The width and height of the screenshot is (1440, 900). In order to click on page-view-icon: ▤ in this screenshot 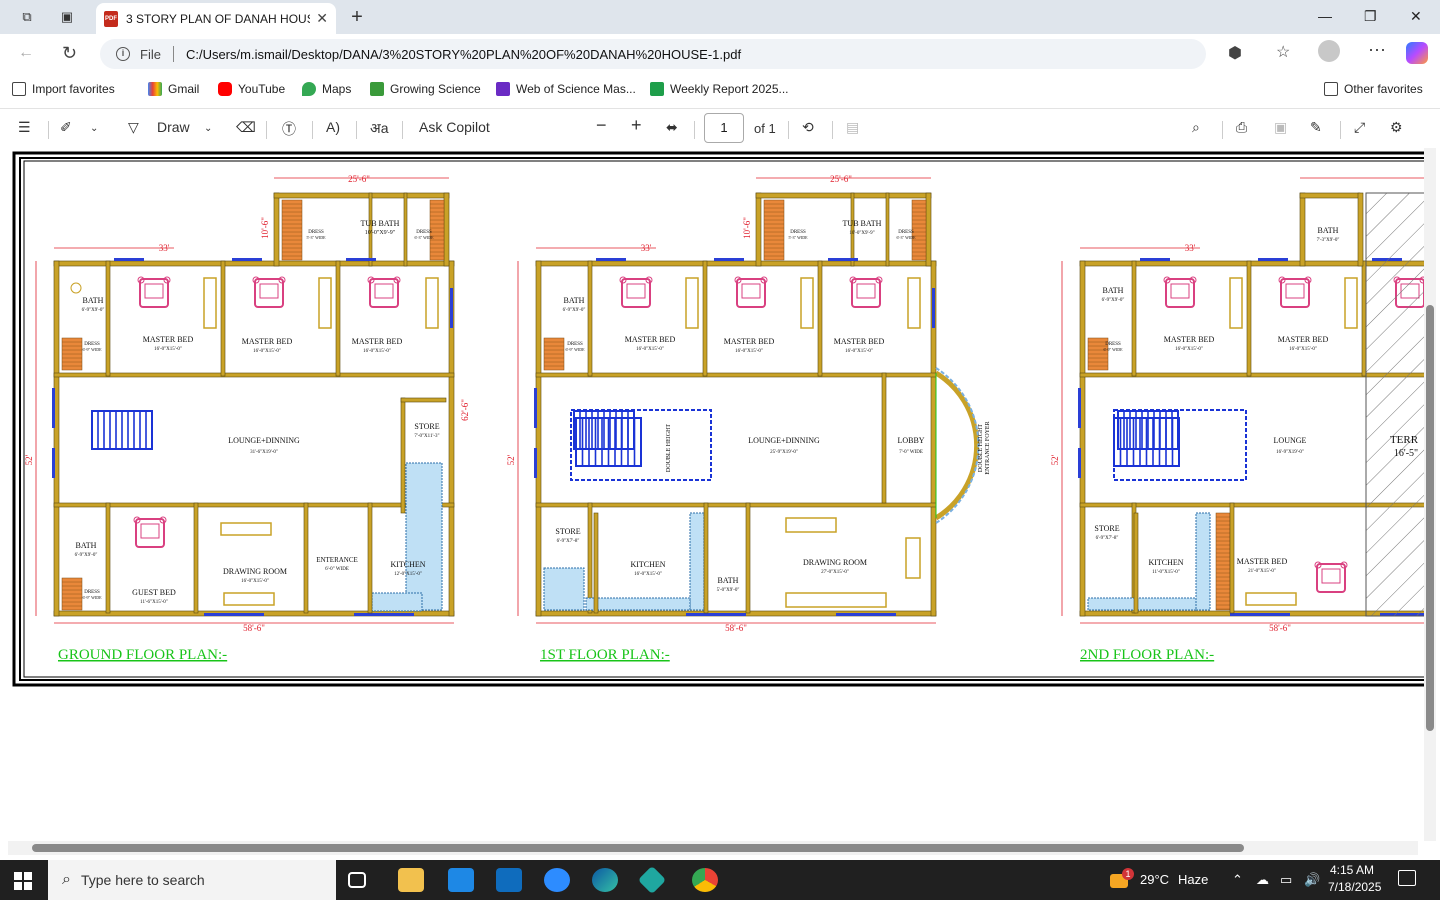, I will do `click(852, 127)`.